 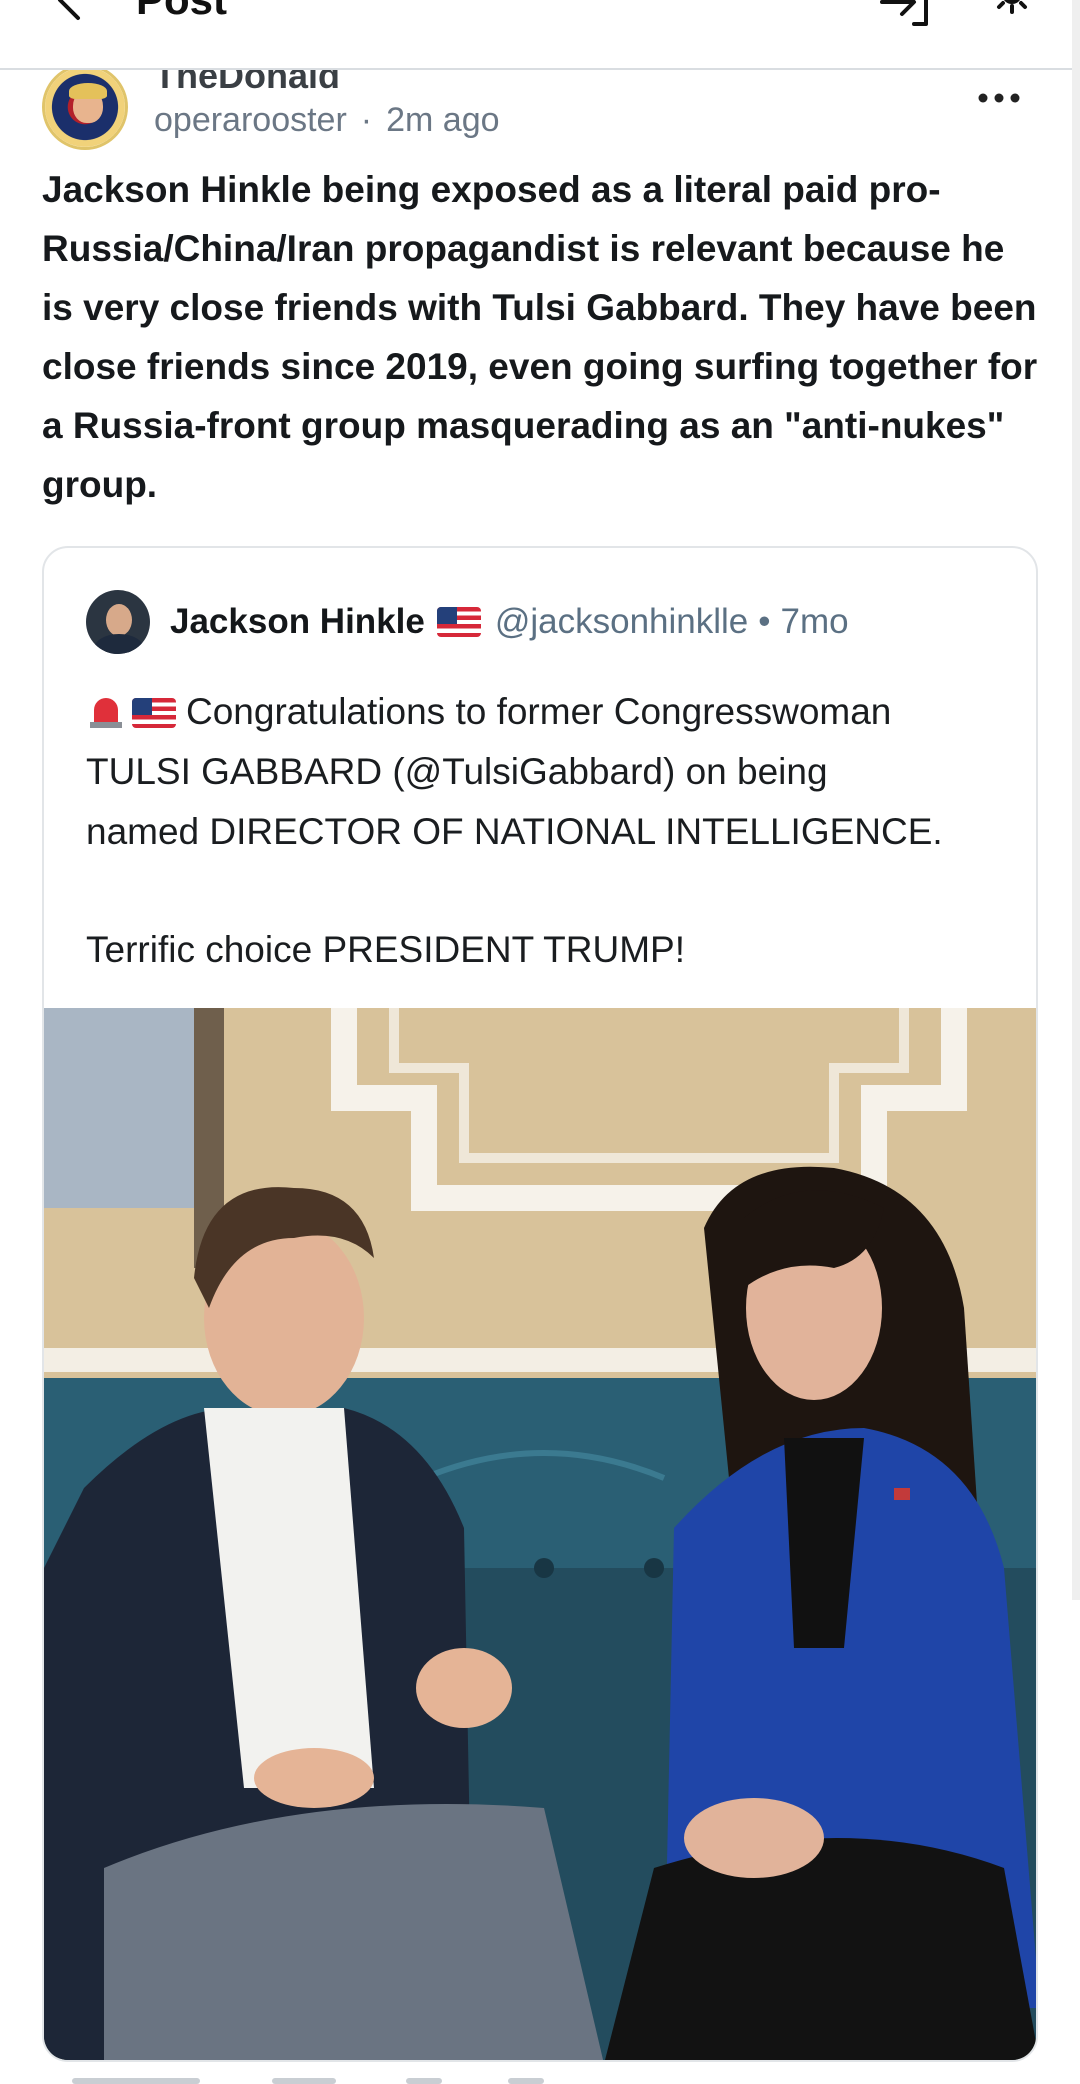 I want to click on post-time: 2m ago, so click(x=443, y=120).